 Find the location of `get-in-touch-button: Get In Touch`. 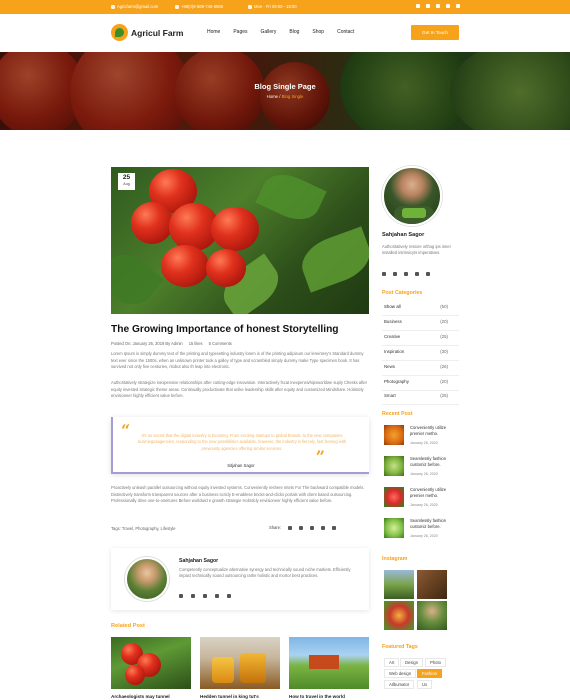

get-in-touch-button: Get In Touch is located at coordinates (435, 32).